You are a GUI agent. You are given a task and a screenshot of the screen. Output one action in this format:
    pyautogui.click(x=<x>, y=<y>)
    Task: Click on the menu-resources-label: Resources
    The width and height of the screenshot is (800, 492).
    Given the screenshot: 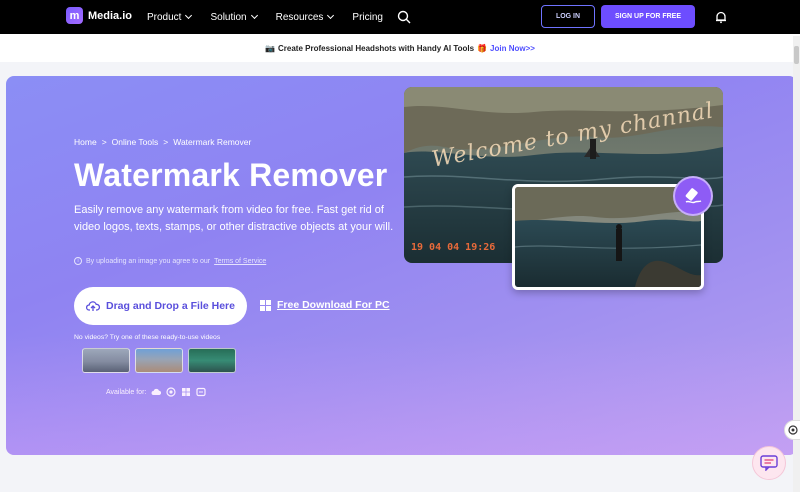 What is the action you would take?
    pyautogui.click(x=299, y=17)
    